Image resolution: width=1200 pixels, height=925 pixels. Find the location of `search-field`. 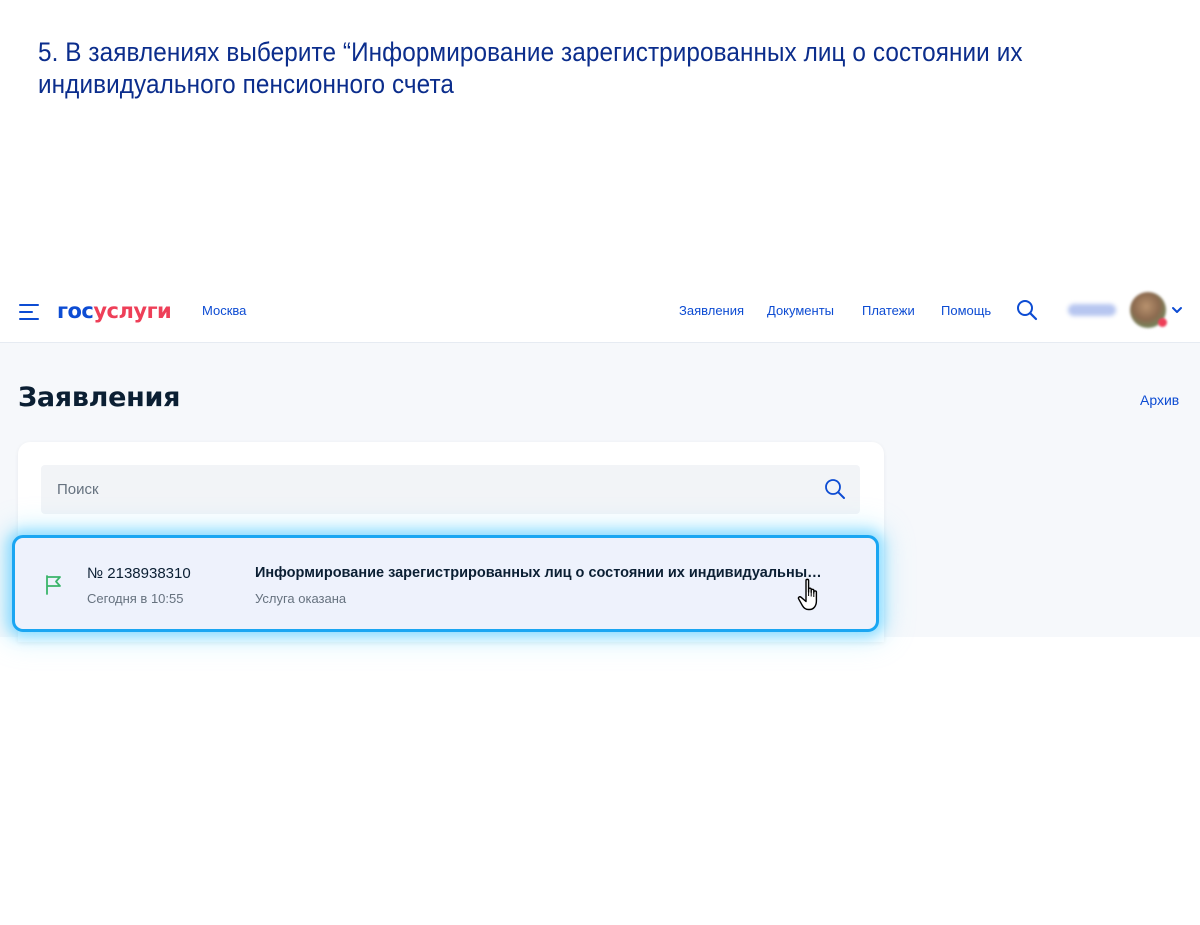

search-field is located at coordinates (450, 489).